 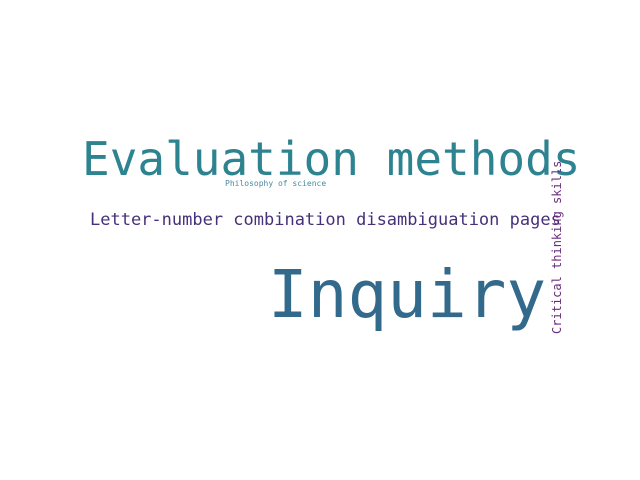 I want to click on word-critical-thinking-skills: Critical thinking skills, so click(x=557, y=247).